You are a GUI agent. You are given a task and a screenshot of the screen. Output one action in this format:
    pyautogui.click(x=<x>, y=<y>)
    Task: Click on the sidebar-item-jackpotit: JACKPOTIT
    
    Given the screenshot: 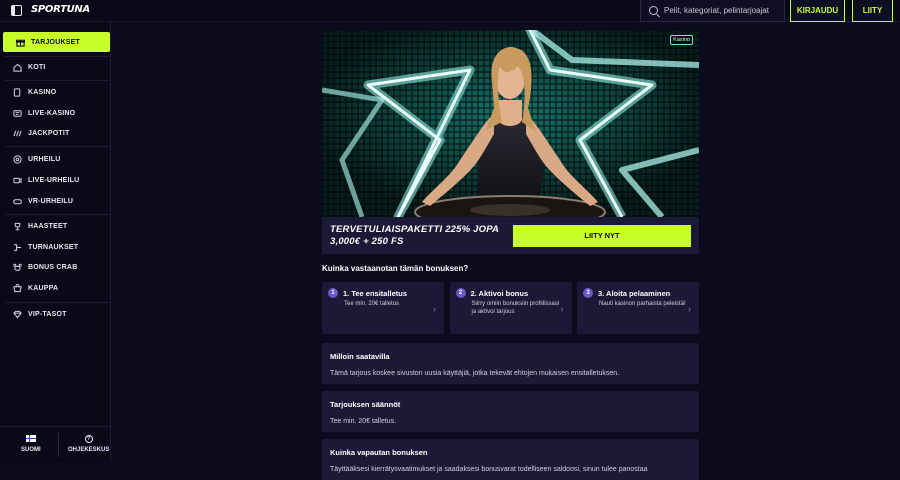 What is the action you would take?
    pyautogui.click(x=55, y=133)
    